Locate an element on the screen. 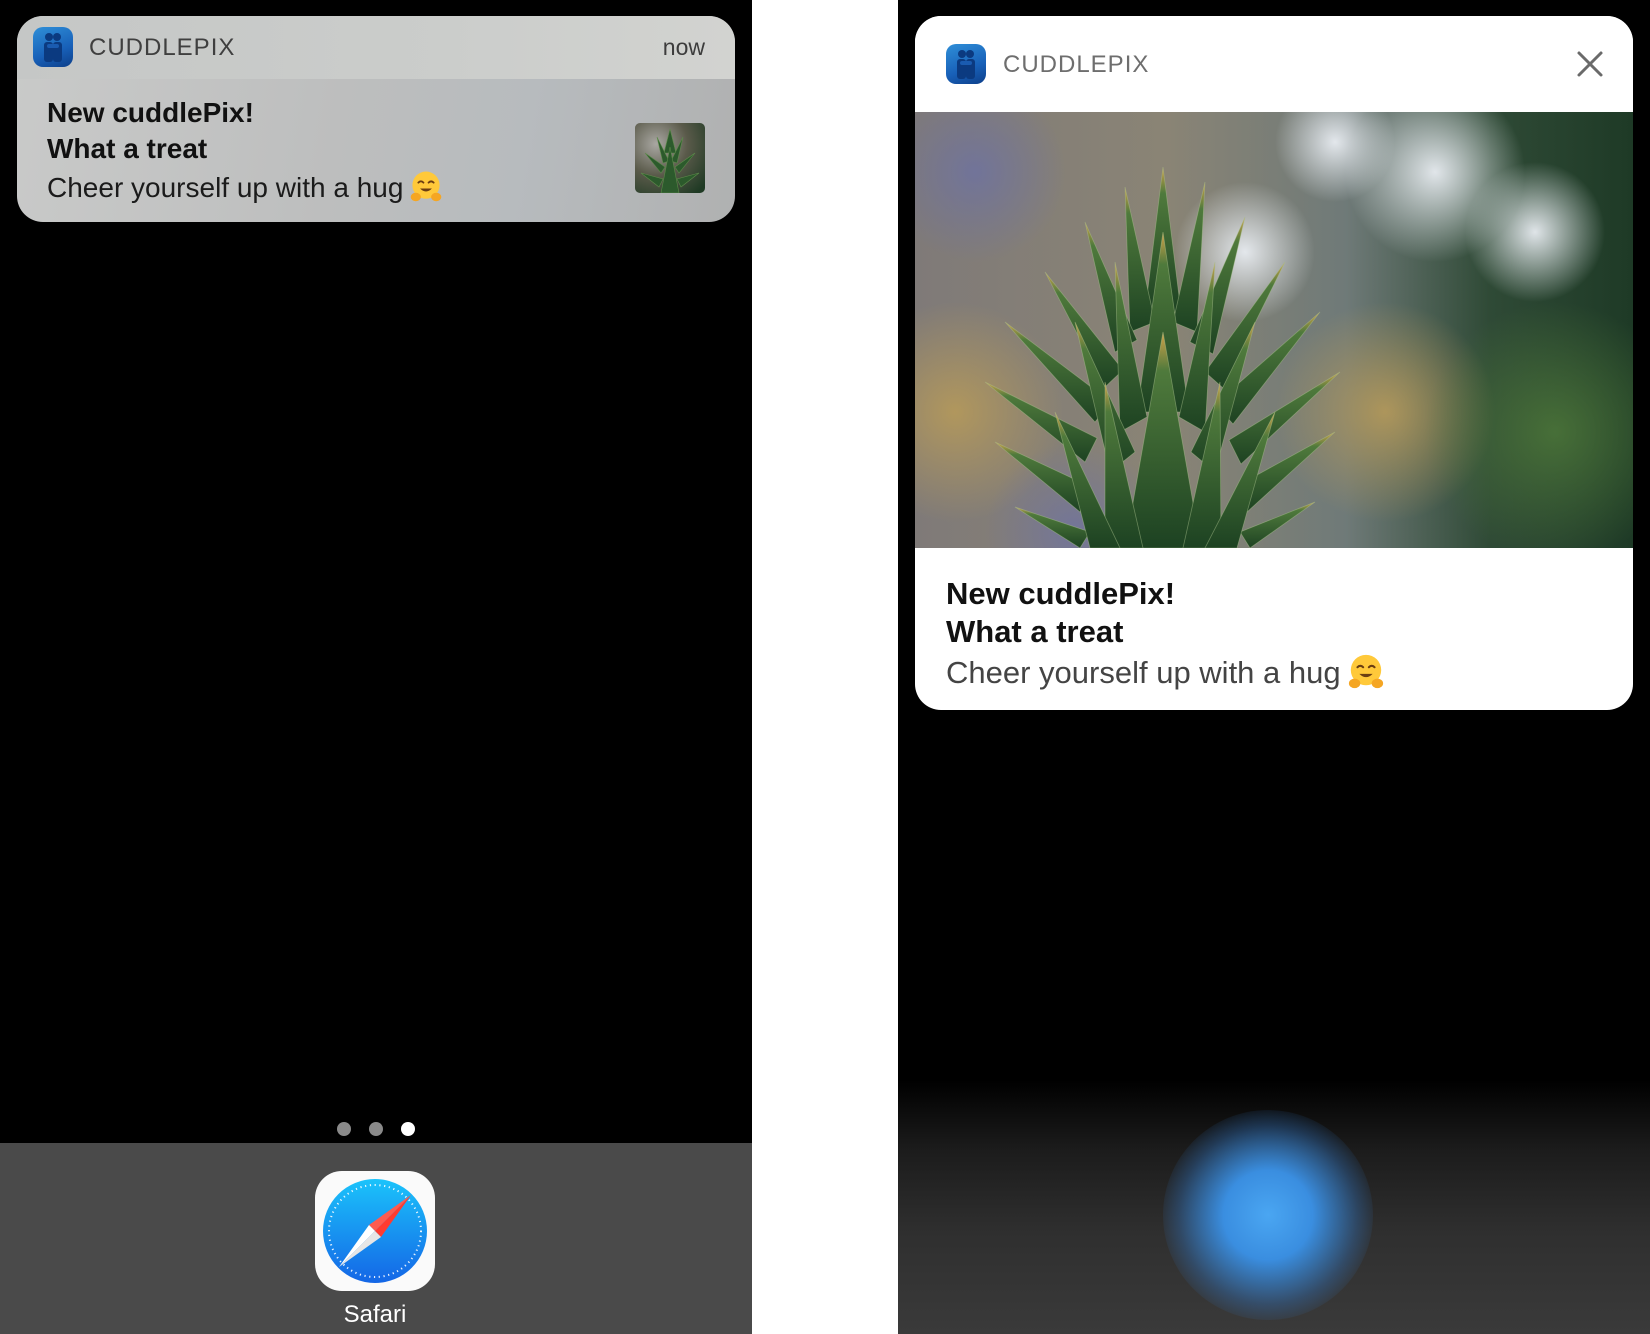 The height and width of the screenshot is (1334, 1650). notification-attachment-image is located at coordinates (1274, 330).